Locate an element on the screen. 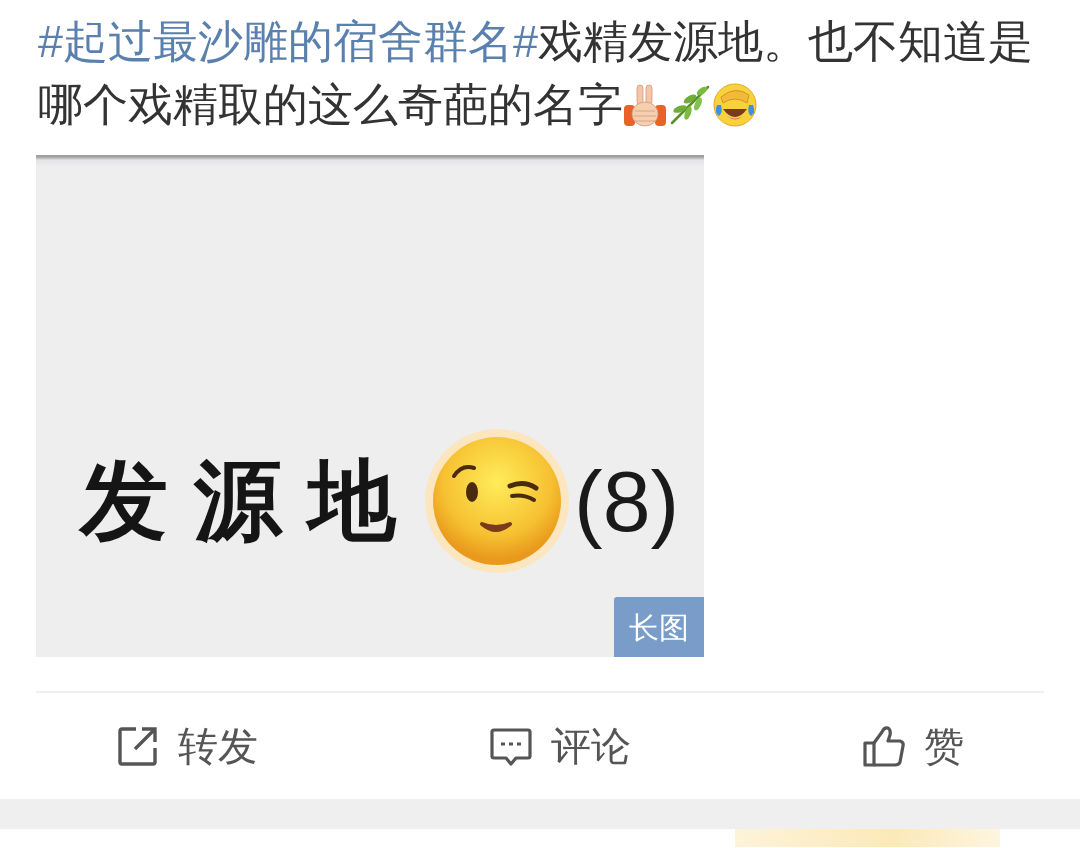  image-text: (8) is located at coordinates (627, 501).